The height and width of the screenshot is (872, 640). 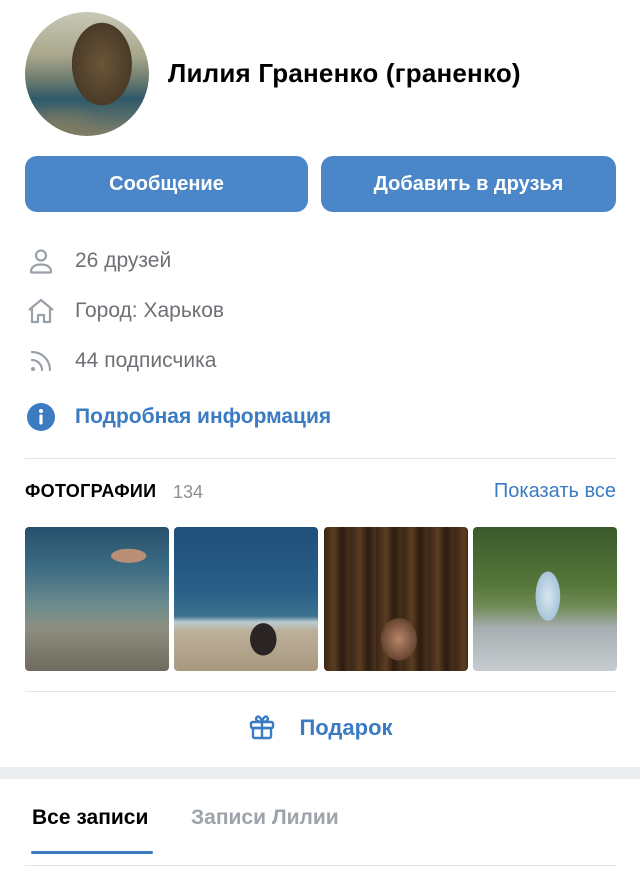 What do you see at coordinates (166, 184) in the screenshot?
I see `message-button: Сообщение` at bounding box center [166, 184].